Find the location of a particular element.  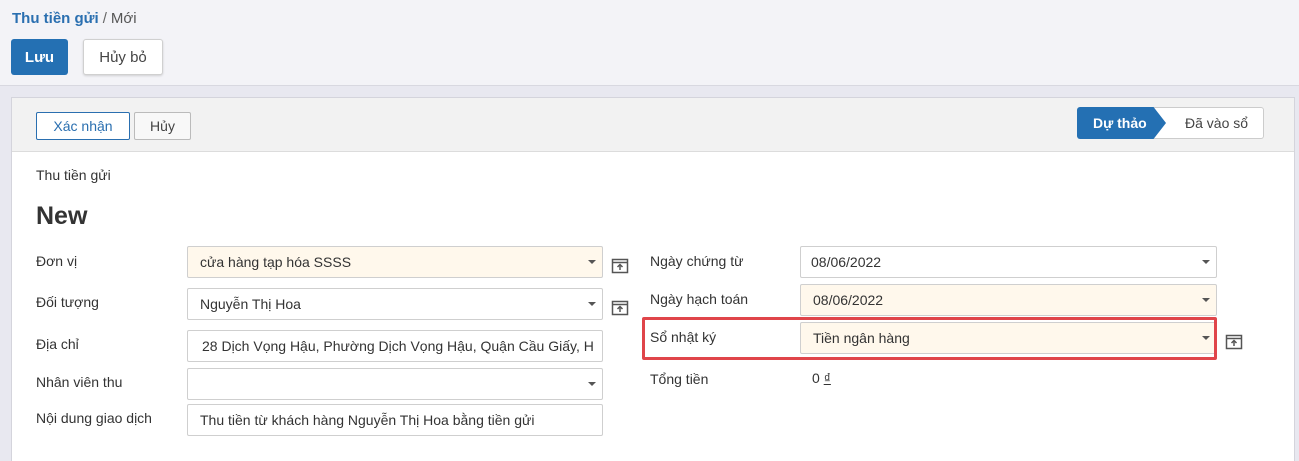

partner-value: Nguyễn Thị Hoa is located at coordinates (250, 304).